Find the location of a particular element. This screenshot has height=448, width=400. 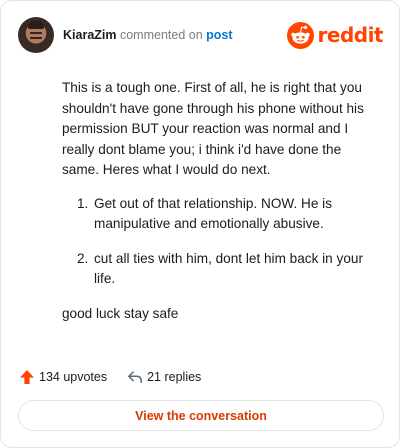

replies-stat: 21 replies is located at coordinates (164, 377).